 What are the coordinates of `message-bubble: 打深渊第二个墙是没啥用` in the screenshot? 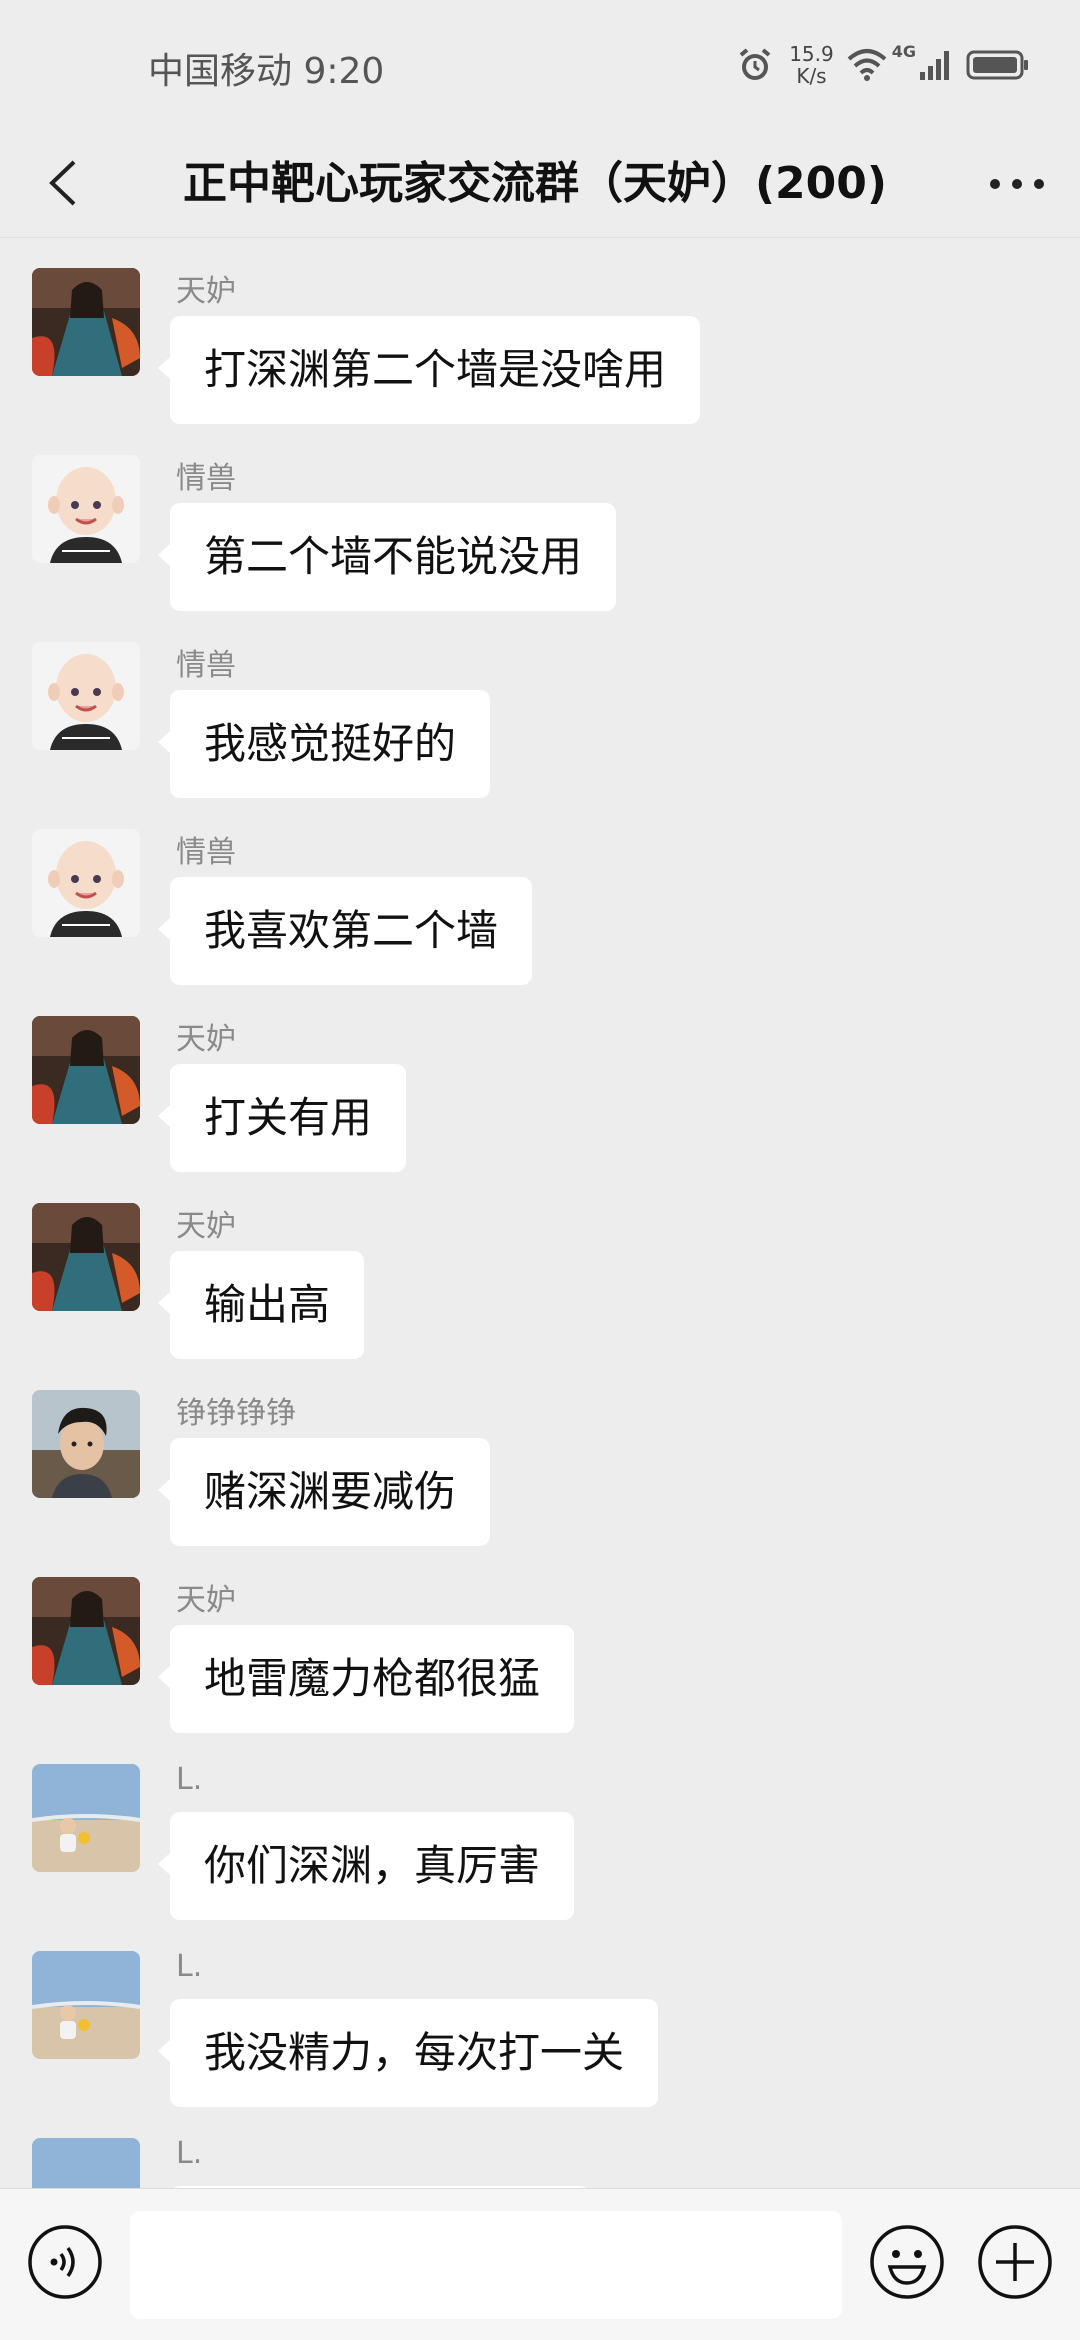 It's located at (429, 370).